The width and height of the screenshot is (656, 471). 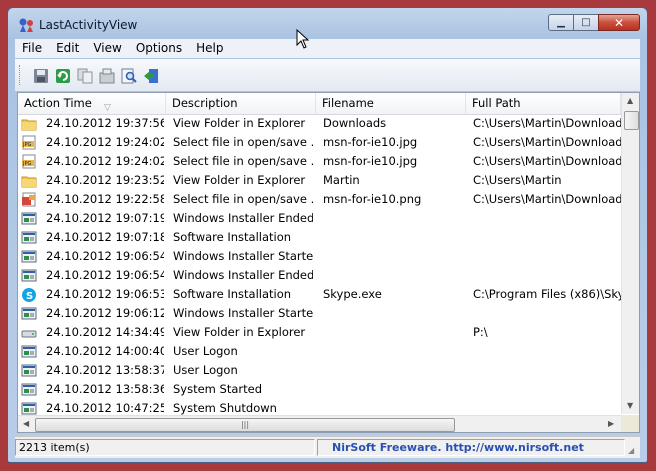 I want to click on cell-action-time: 24.10.2012 19:37:56, so click(x=105, y=123).